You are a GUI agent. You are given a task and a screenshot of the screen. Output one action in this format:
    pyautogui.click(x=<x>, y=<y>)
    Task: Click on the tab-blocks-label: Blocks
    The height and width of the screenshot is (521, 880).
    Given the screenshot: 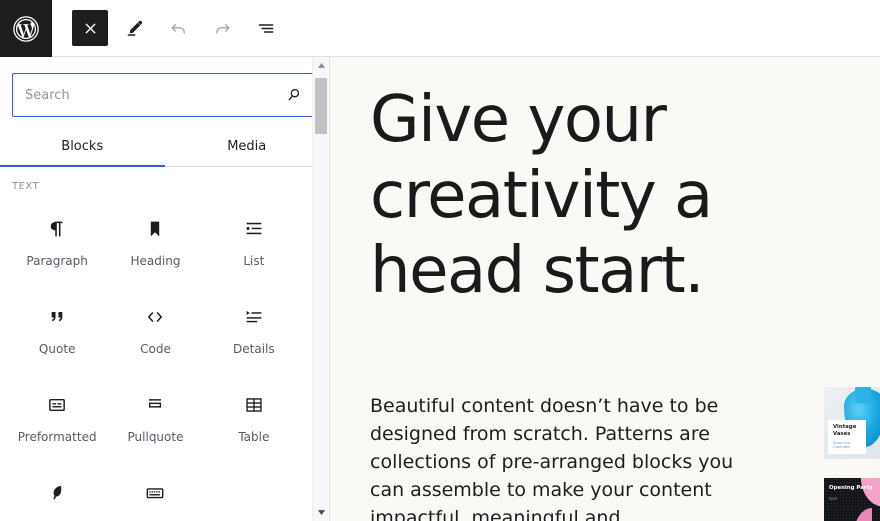 What is the action you would take?
    pyautogui.click(x=82, y=147)
    